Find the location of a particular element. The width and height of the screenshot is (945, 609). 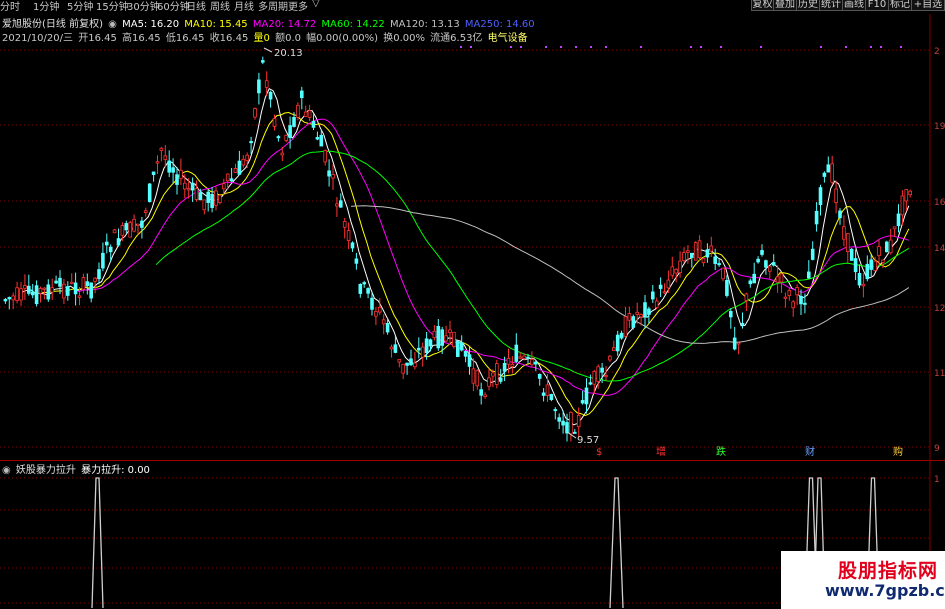

tab-30min: 30分钟 is located at coordinates (143, 6).